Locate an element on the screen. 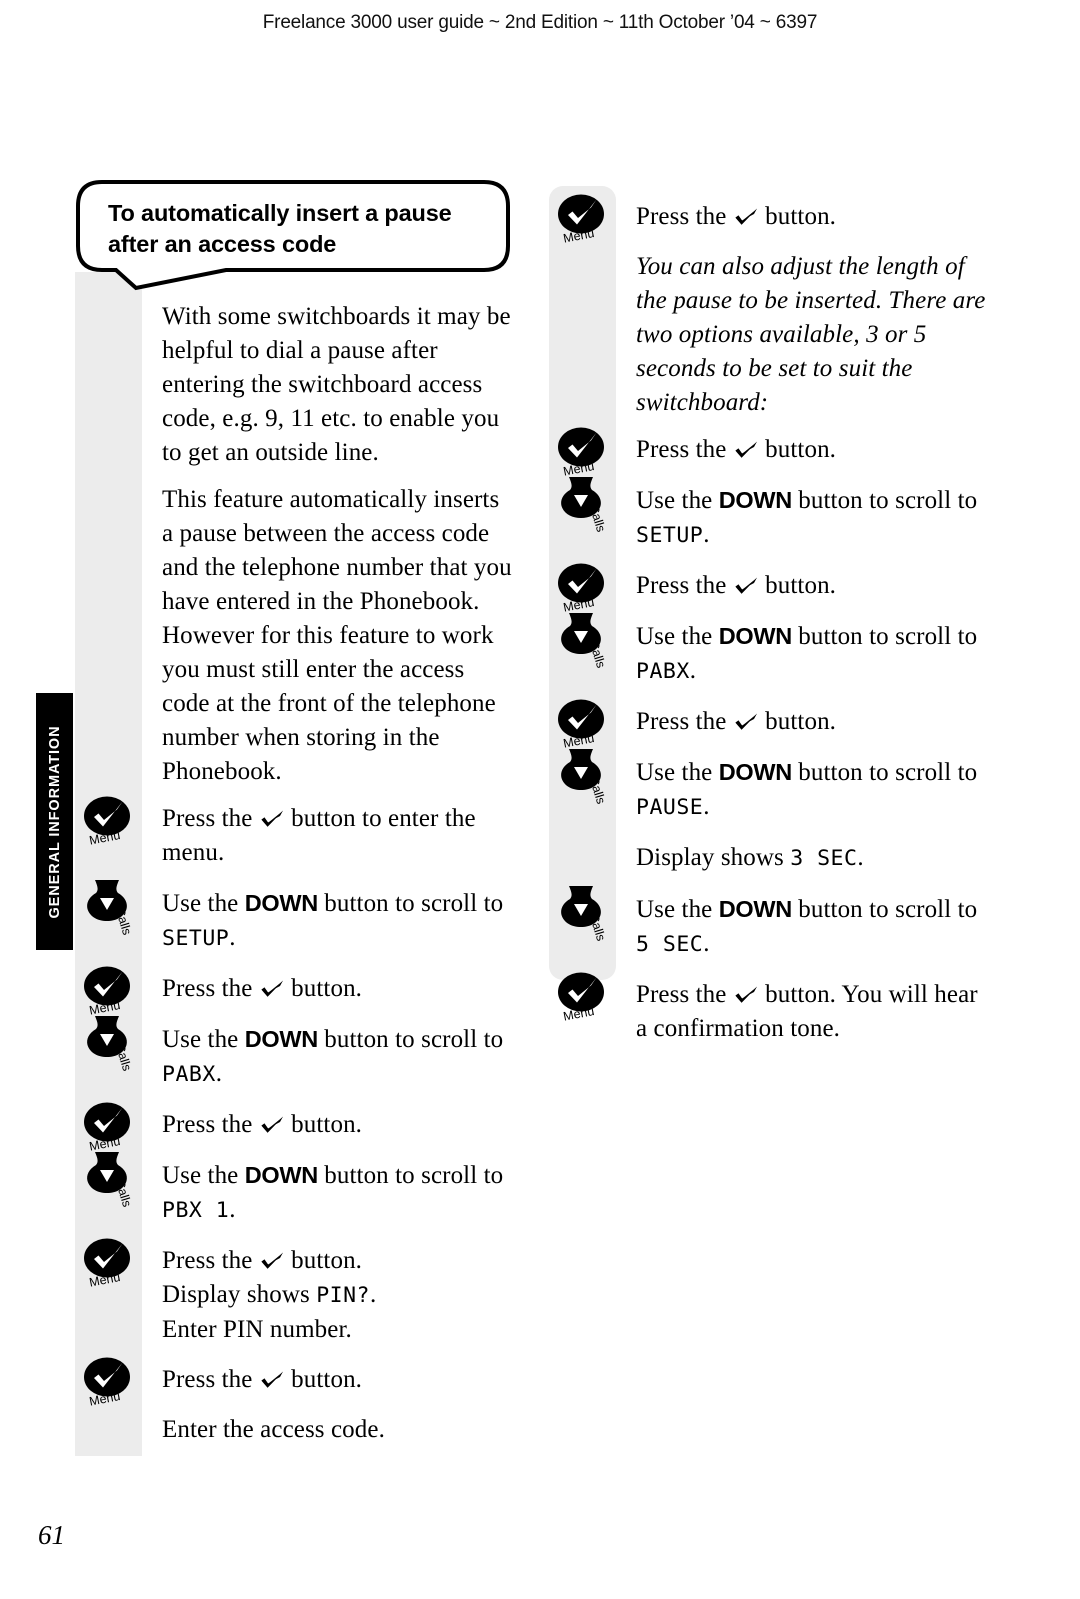 Image resolution: width=1080 pixels, height=1599 pixels. step-row: Use the DOWN button to scroll to PBX 1. is located at coordinates (338, 1193).